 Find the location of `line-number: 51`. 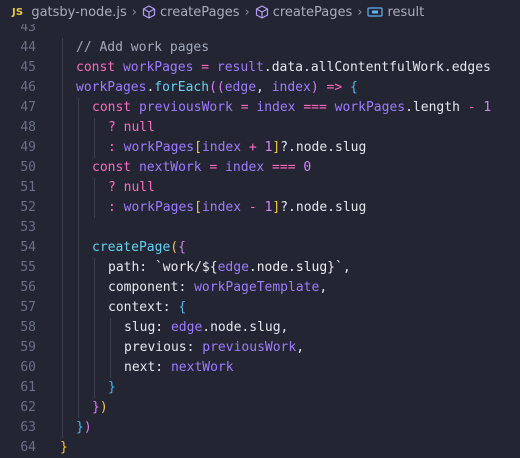

line-number: 51 is located at coordinates (28, 187).